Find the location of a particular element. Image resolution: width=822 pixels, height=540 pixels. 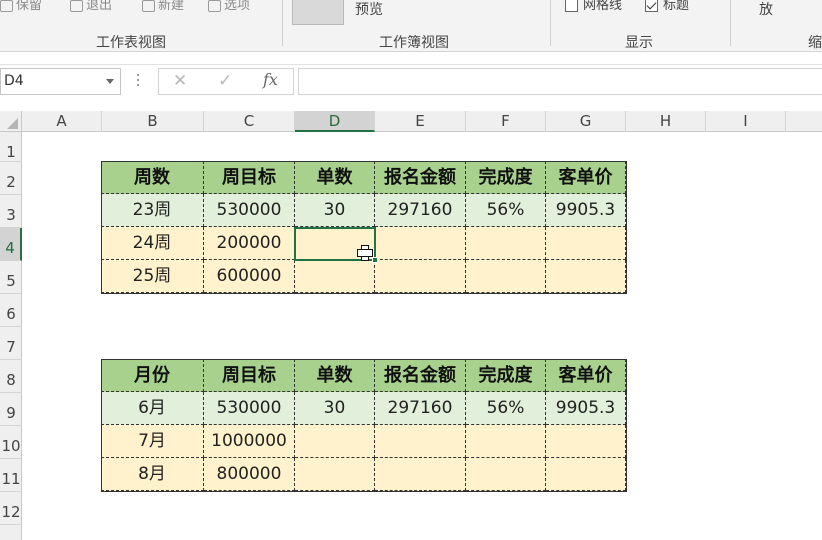

gridlines-checkbox: 网格线 is located at coordinates (593, 6).